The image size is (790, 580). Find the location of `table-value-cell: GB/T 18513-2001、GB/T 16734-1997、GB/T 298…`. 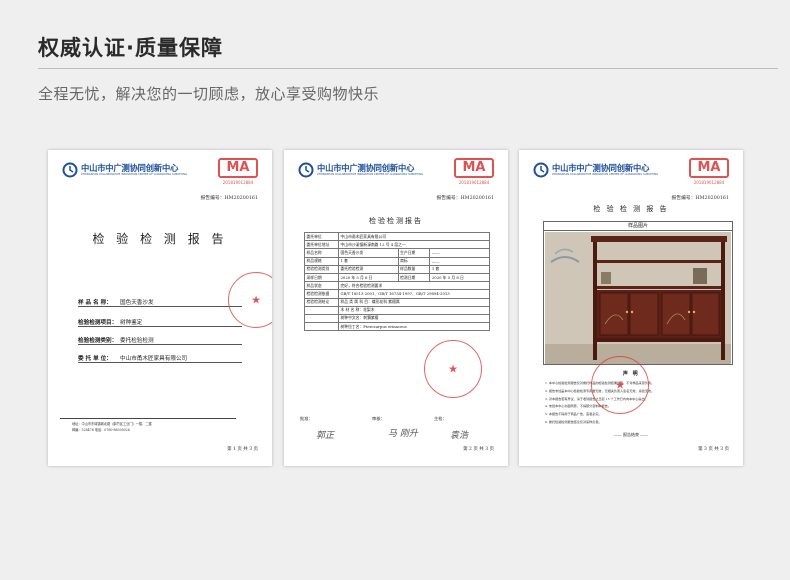

table-value-cell: GB/T 18513-2001、GB/T 16734-1997、GB/T 298… is located at coordinates (414, 294).